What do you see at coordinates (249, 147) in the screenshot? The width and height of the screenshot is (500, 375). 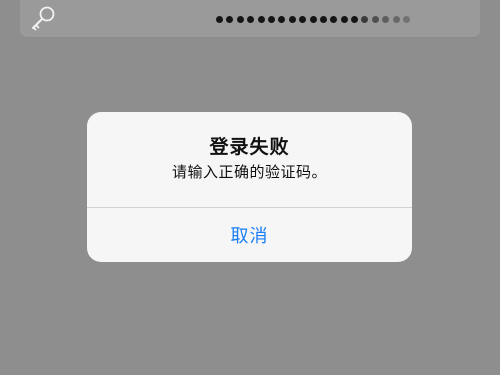 I see `alert-title: 登录失败` at bounding box center [249, 147].